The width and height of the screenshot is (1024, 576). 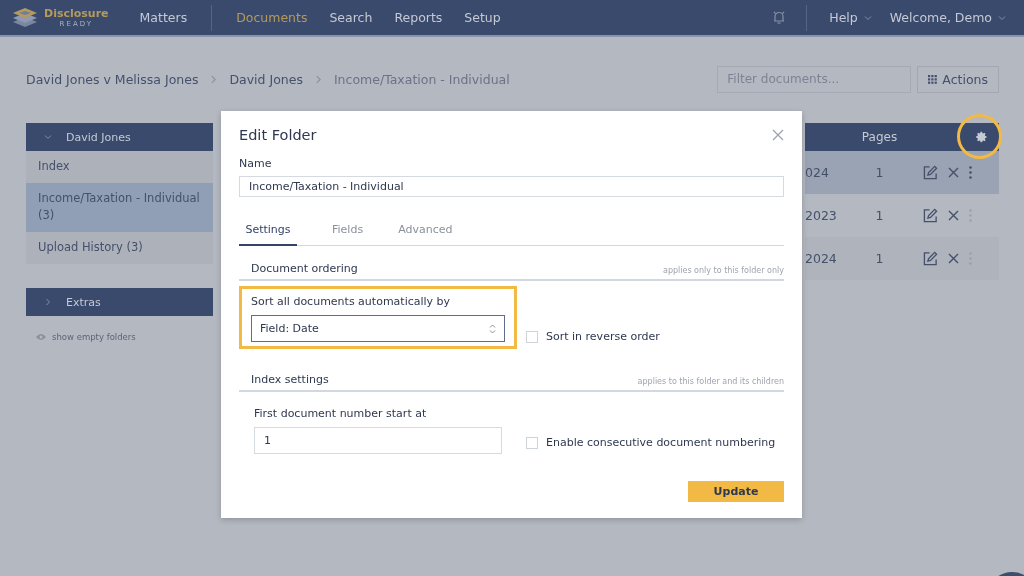 What do you see at coordinates (268, 232) in the screenshot?
I see `tab: Settings` at bounding box center [268, 232].